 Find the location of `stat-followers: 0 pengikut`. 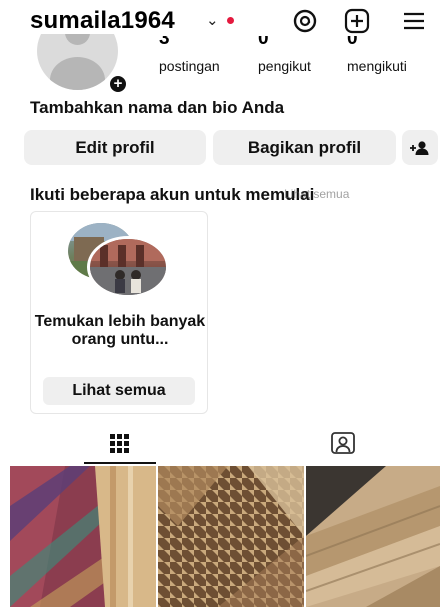

stat-followers: 0 pengikut is located at coordinates (284, 55).